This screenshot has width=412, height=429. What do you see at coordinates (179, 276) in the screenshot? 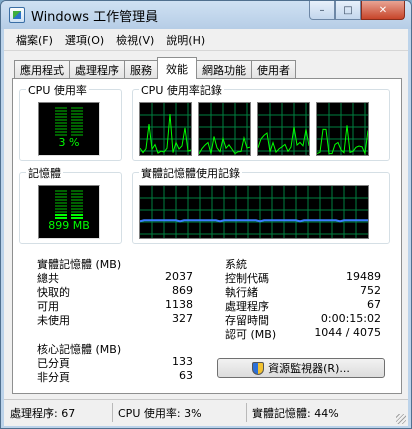
I see `stat-value: 2037` at bounding box center [179, 276].